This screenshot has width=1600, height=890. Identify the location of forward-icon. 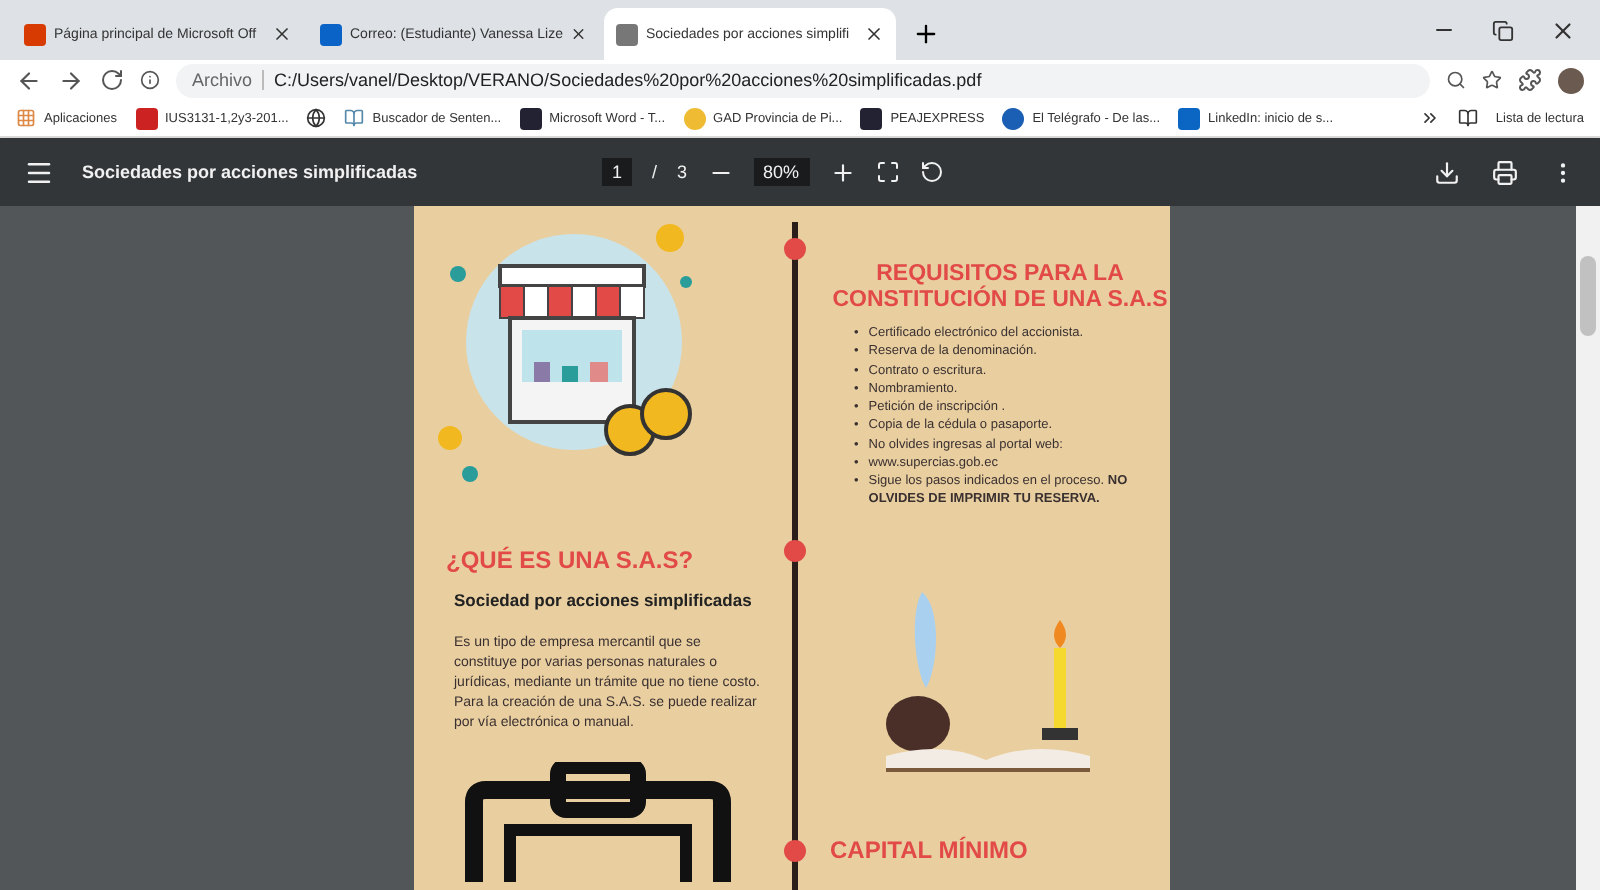
(71, 80).